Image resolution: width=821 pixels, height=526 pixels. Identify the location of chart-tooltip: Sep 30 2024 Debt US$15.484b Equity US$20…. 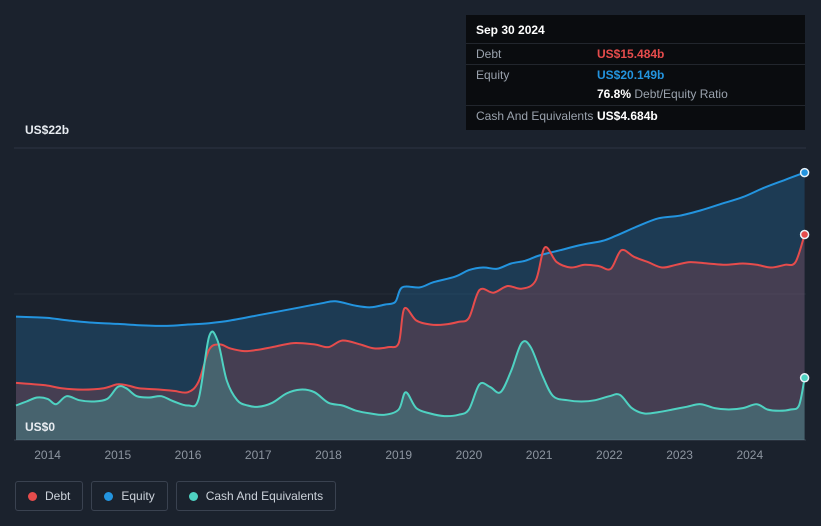
(635, 72).